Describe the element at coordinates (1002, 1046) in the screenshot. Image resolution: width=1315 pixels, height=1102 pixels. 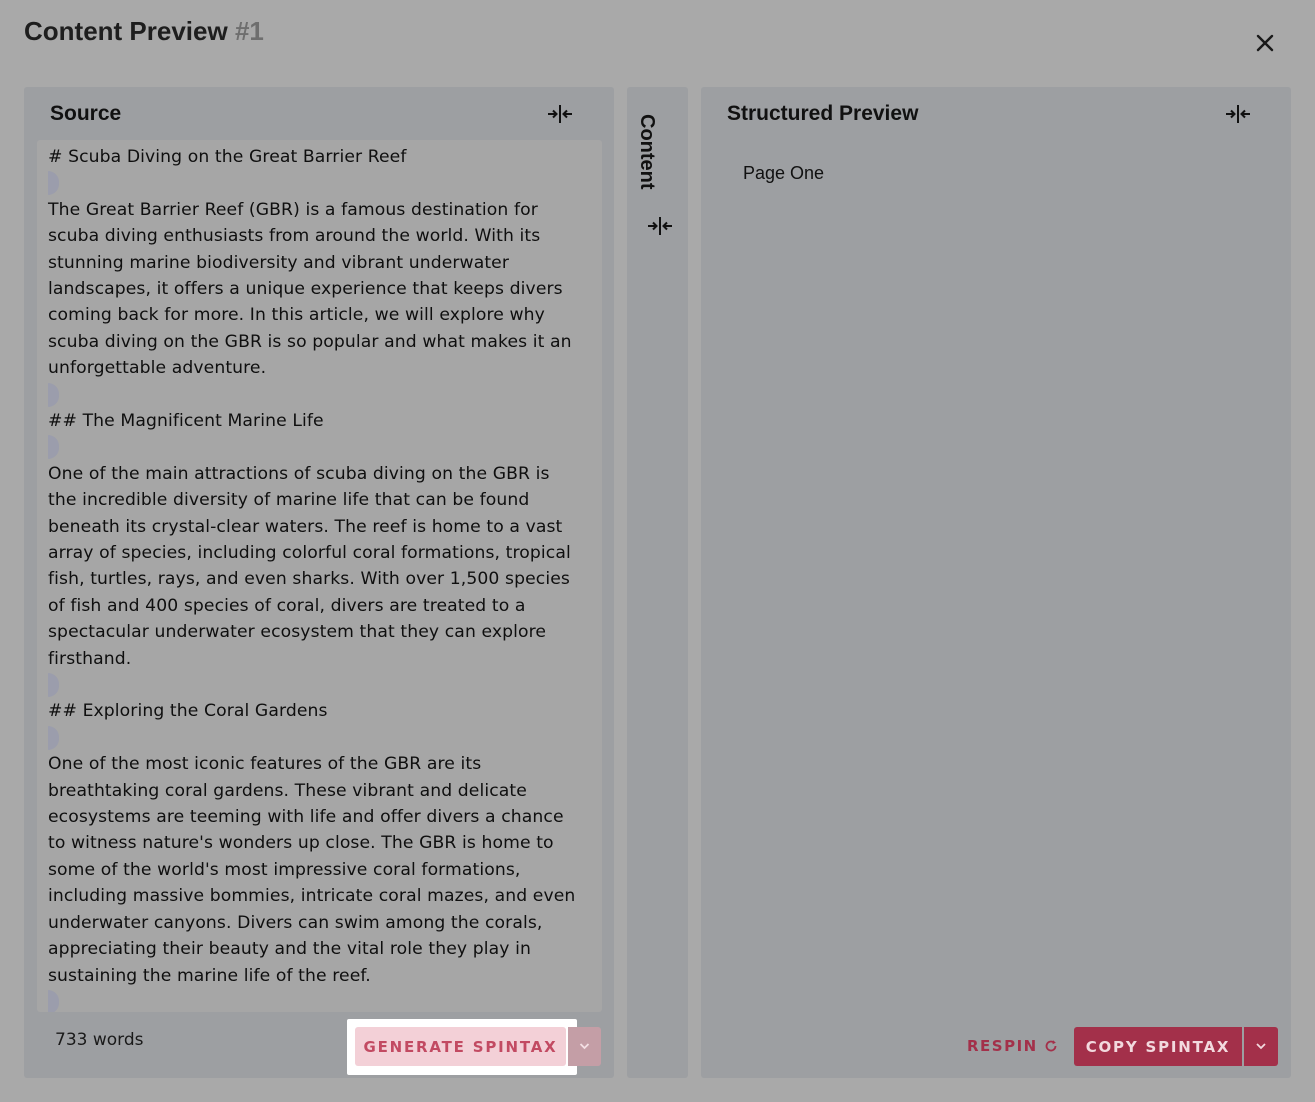
I see `respin-label: RESPIN` at that location.